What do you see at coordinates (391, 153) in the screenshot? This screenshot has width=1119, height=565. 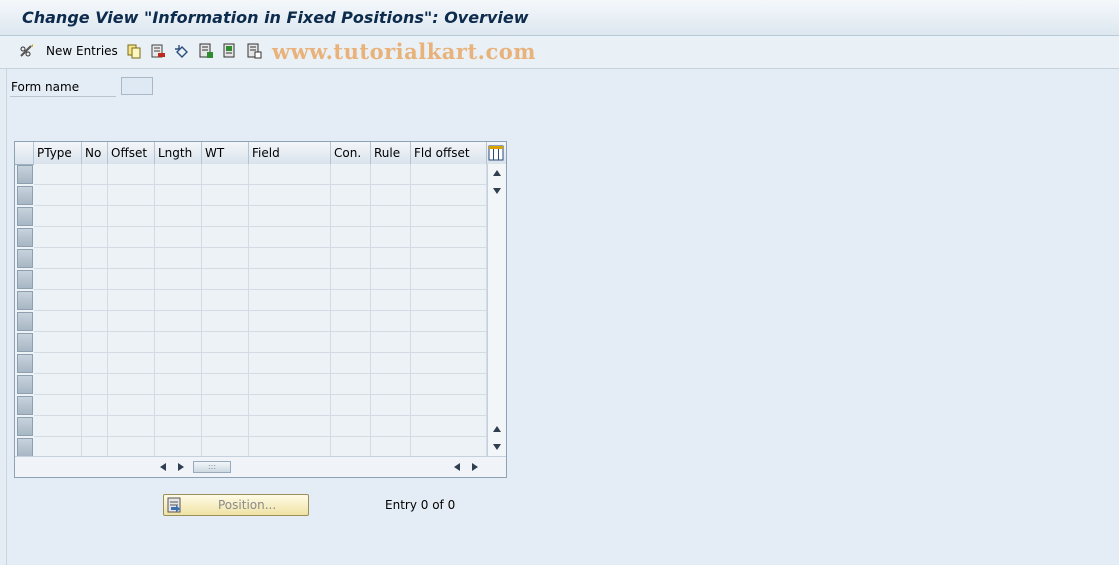 I see `column-header-rule: Rule` at bounding box center [391, 153].